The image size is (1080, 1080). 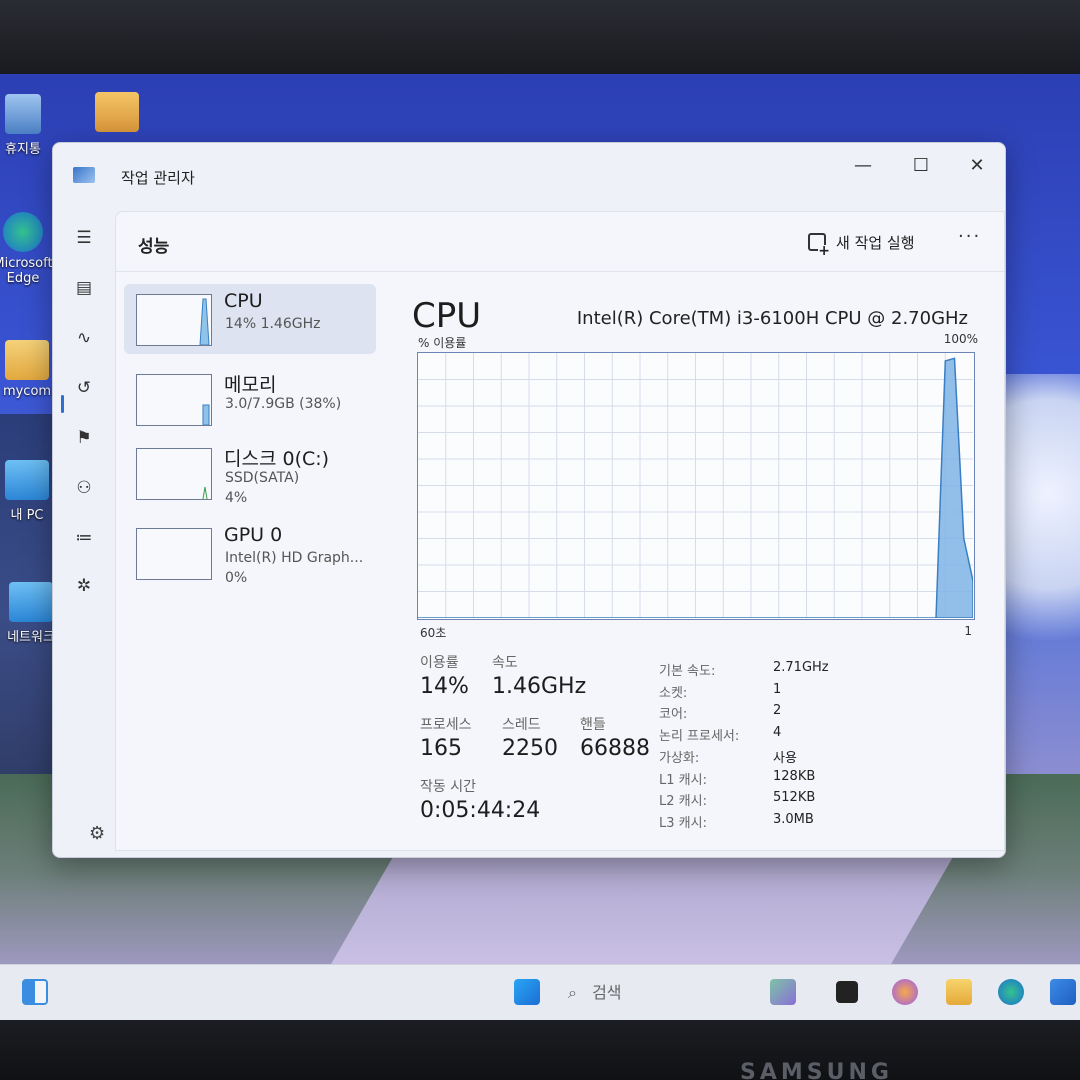 I want to click on device-stat: 0%, so click(x=236, y=578).